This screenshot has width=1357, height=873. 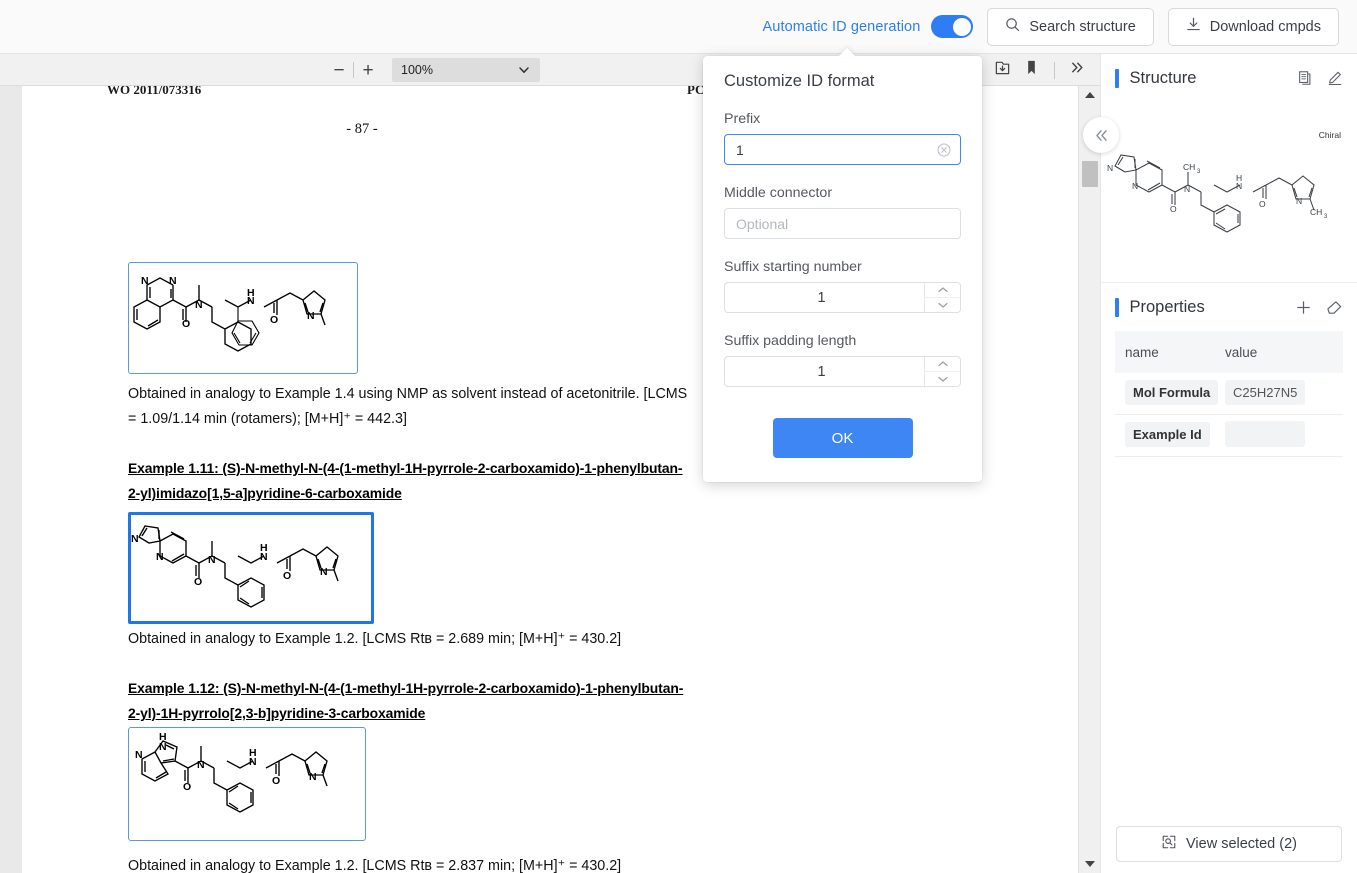 I want to click on clear-icon, so click(x=944, y=150).